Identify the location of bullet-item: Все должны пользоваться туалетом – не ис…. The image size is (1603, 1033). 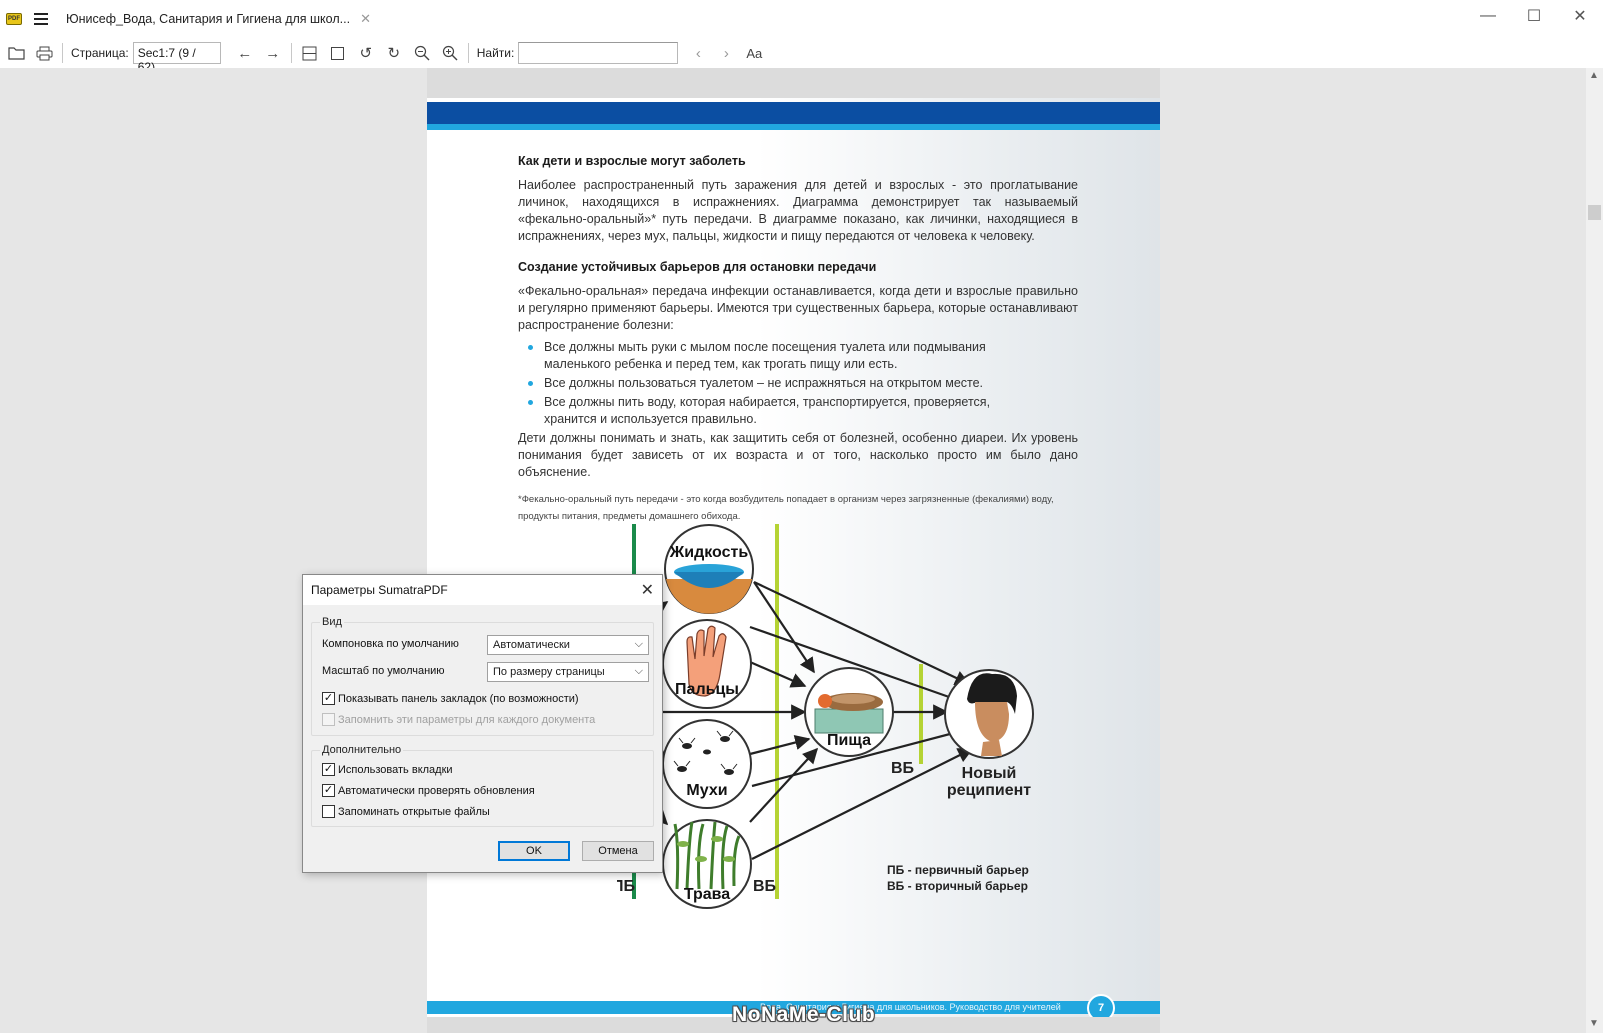
(778, 383).